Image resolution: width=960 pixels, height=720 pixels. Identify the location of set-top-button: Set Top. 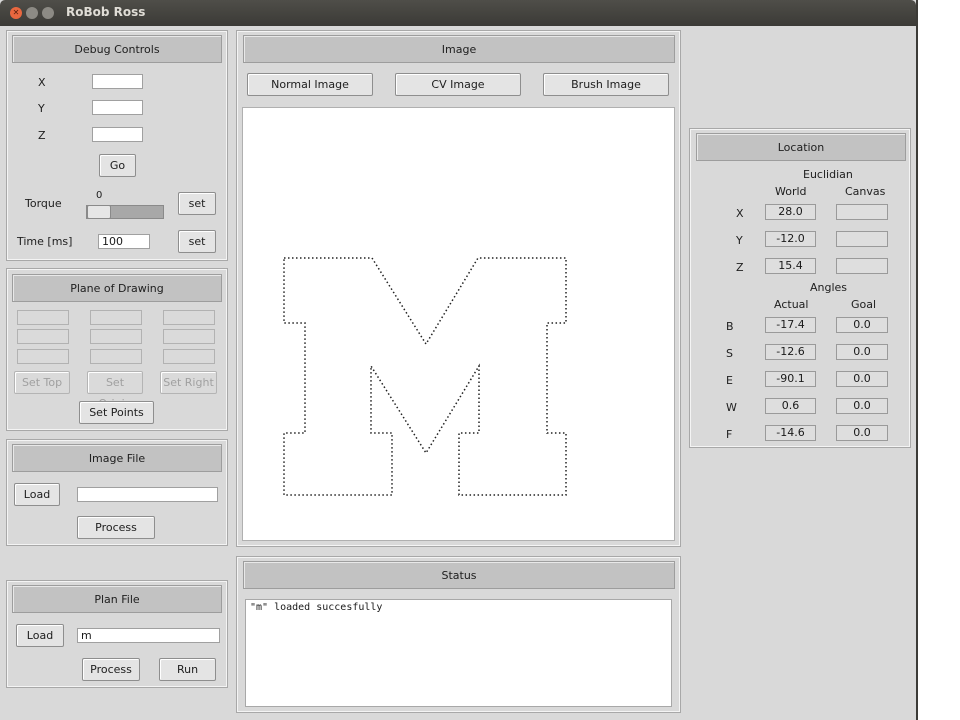
(42, 382).